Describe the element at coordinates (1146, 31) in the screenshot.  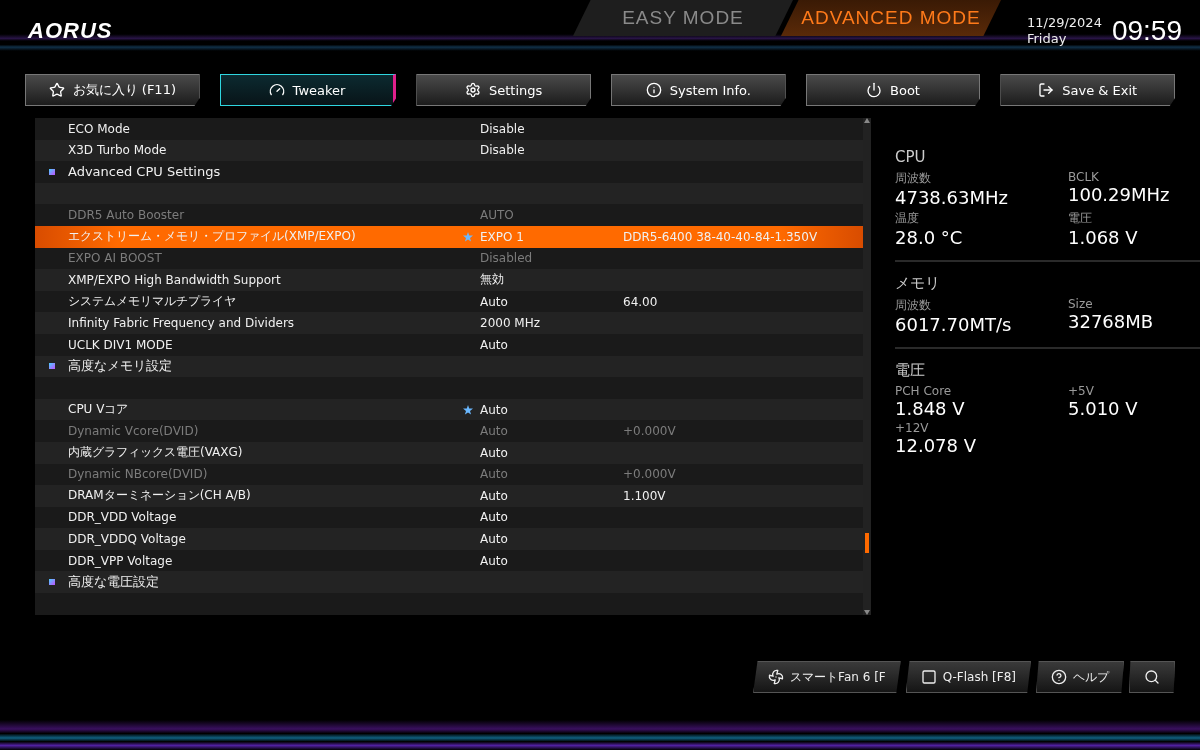
I see `time-text: 09:59` at that location.